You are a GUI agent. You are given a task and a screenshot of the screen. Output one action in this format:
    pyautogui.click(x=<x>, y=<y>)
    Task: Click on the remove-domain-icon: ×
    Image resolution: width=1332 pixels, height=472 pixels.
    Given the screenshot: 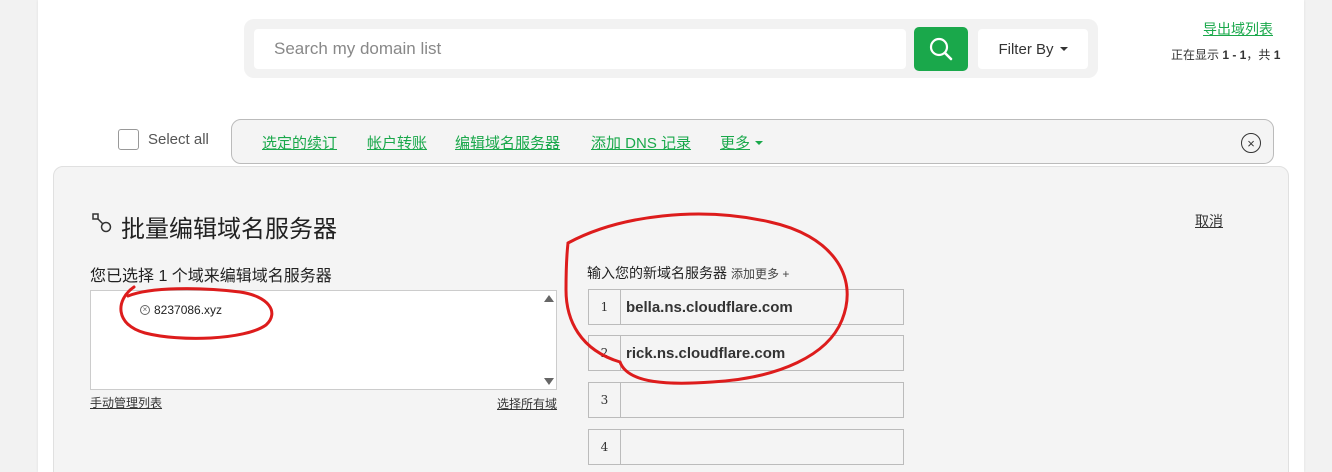 What is the action you would take?
    pyautogui.click(x=145, y=310)
    